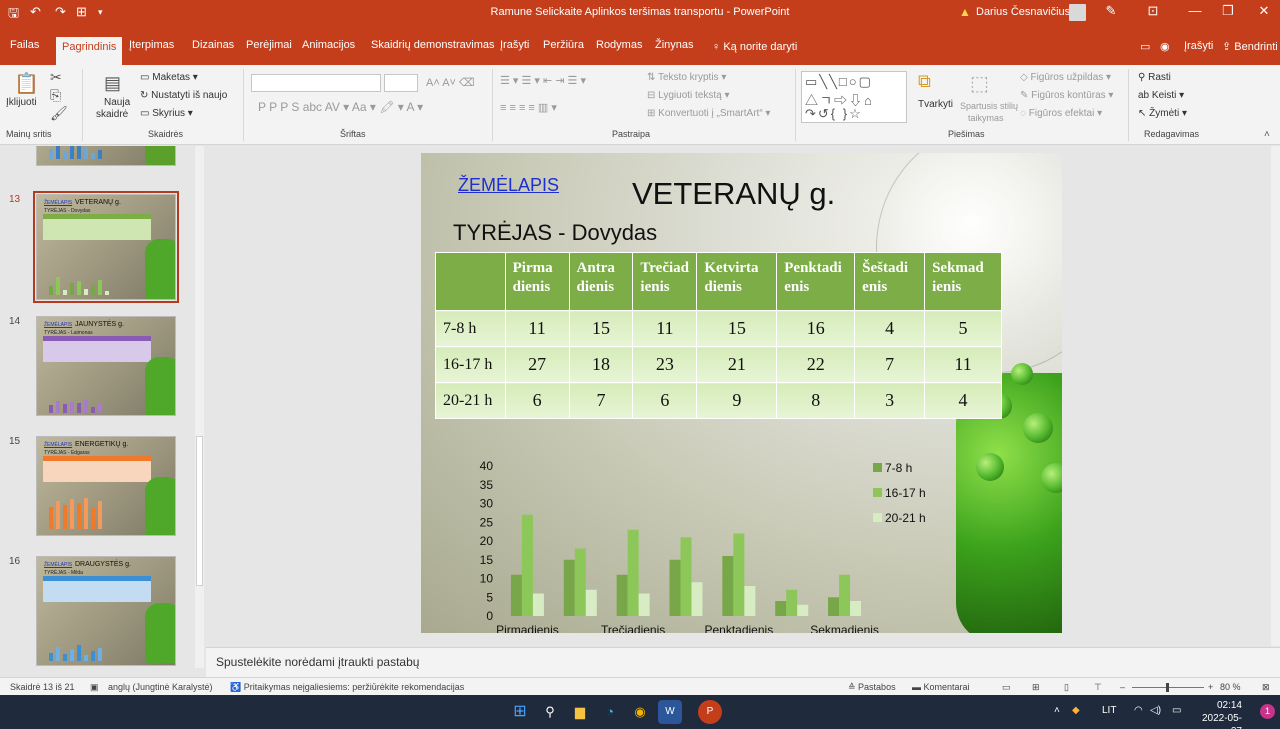 The width and height of the screenshot is (1280, 729). Describe the element at coordinates (117, 102) in the screenshot. I see `new-slide-label-1: Nauja` at that location.